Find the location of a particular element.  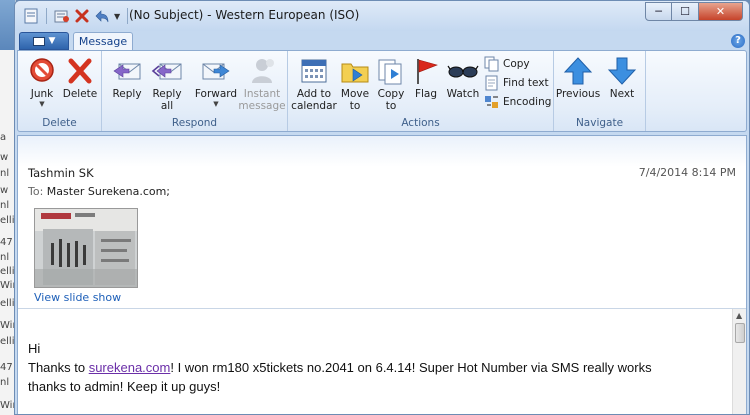

flag-icon is located at coordinates (427, 71).